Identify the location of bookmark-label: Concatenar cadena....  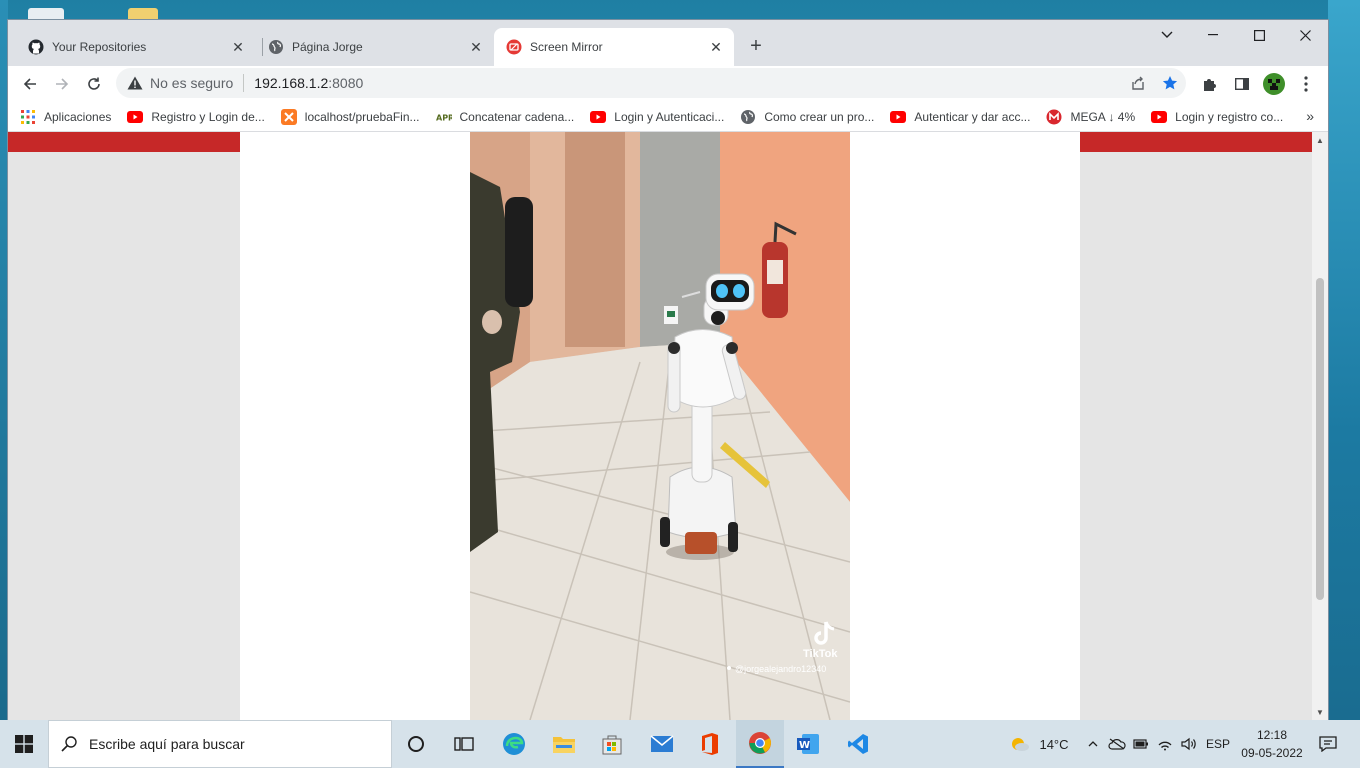
(517, 116).